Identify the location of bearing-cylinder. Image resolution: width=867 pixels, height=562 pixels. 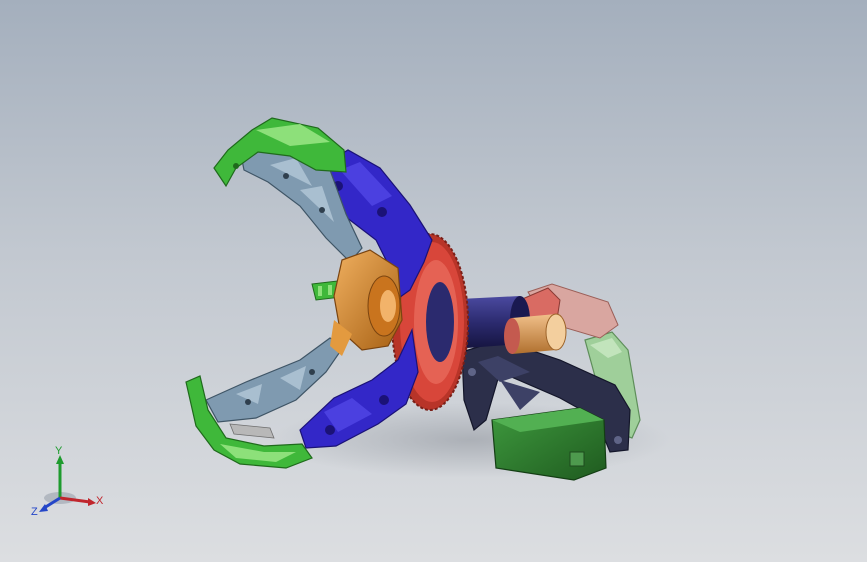
(535, 333).